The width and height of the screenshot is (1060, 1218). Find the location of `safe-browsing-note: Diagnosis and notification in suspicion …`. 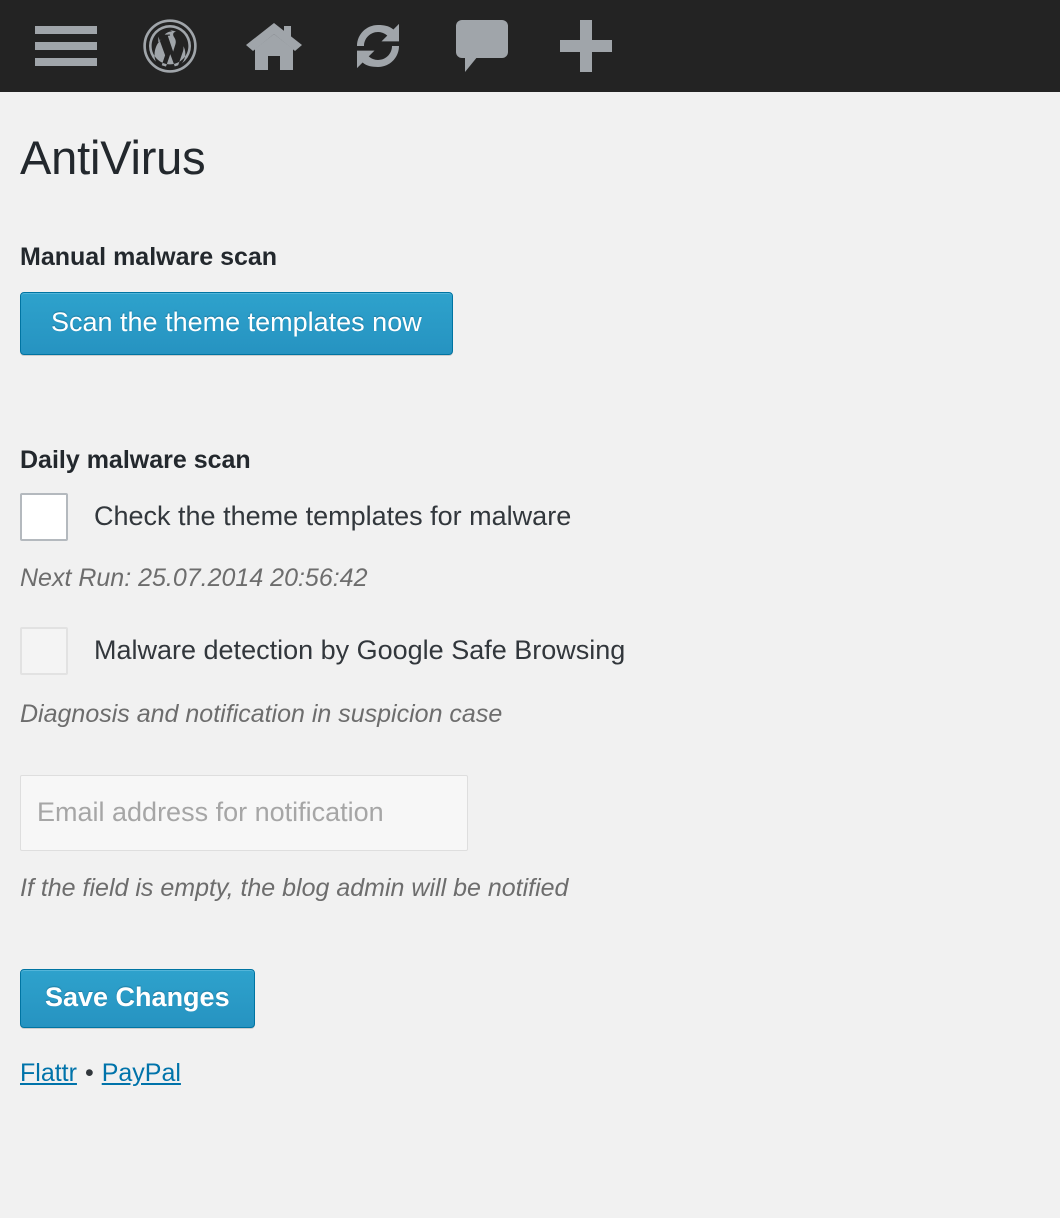

safe-browsing-note: Diagnosis and notification in suspicion … is located at coordinates (261, 713).